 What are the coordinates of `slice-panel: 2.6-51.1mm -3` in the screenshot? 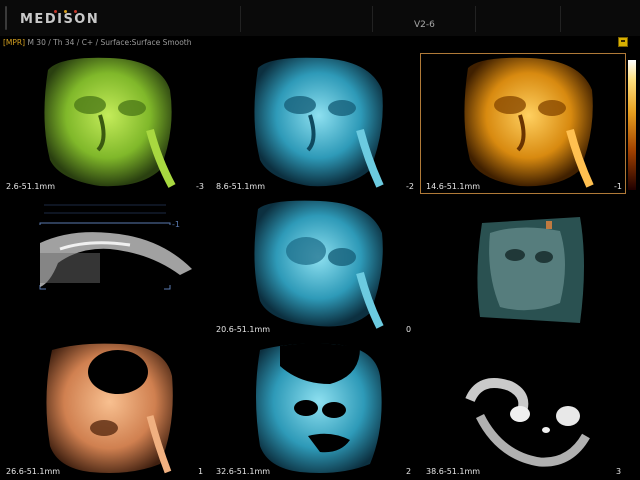 It's located at (105, 121).